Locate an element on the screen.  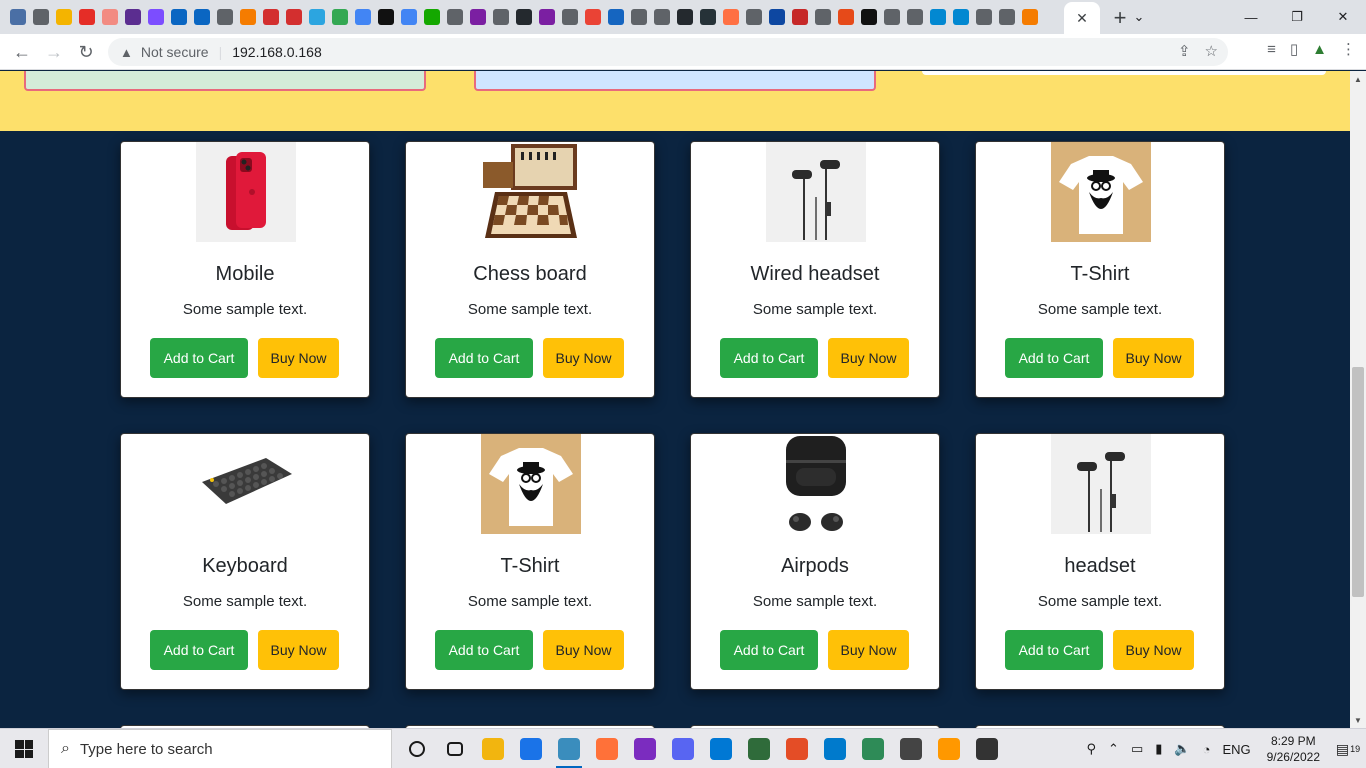
wifi-icon: ◔ is located at coordinates (1207, 749).